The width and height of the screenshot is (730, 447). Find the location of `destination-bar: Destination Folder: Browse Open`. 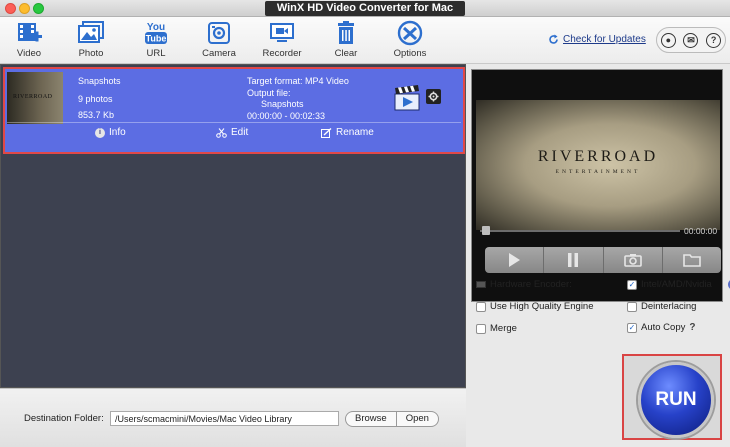

destination-bar: Destination Folder: Browse Open is located at coordinates (233, 417).